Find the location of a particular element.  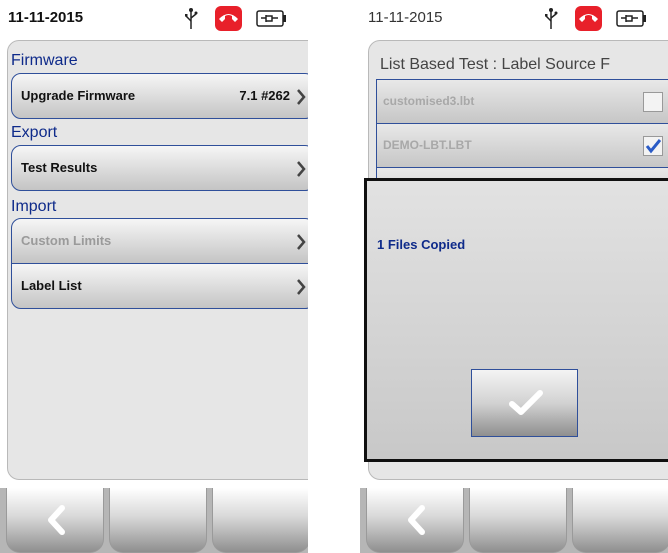

dialog-message: 1 Files Copied is located at coordinates (421, 244).